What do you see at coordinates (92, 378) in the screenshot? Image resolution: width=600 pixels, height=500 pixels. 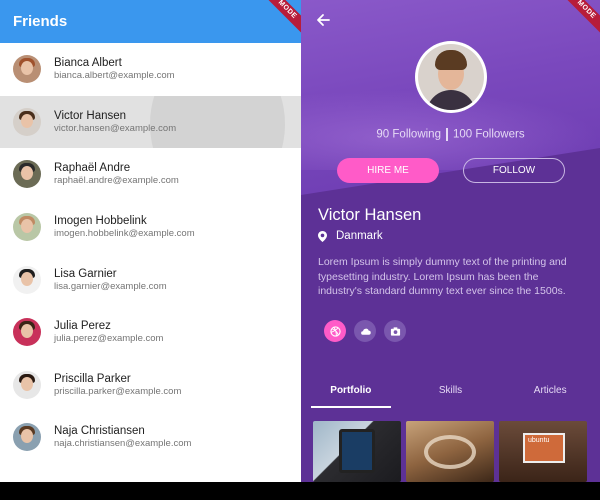 I see `friend-name: Priscilla Parker` at bounding box center [92, 378].